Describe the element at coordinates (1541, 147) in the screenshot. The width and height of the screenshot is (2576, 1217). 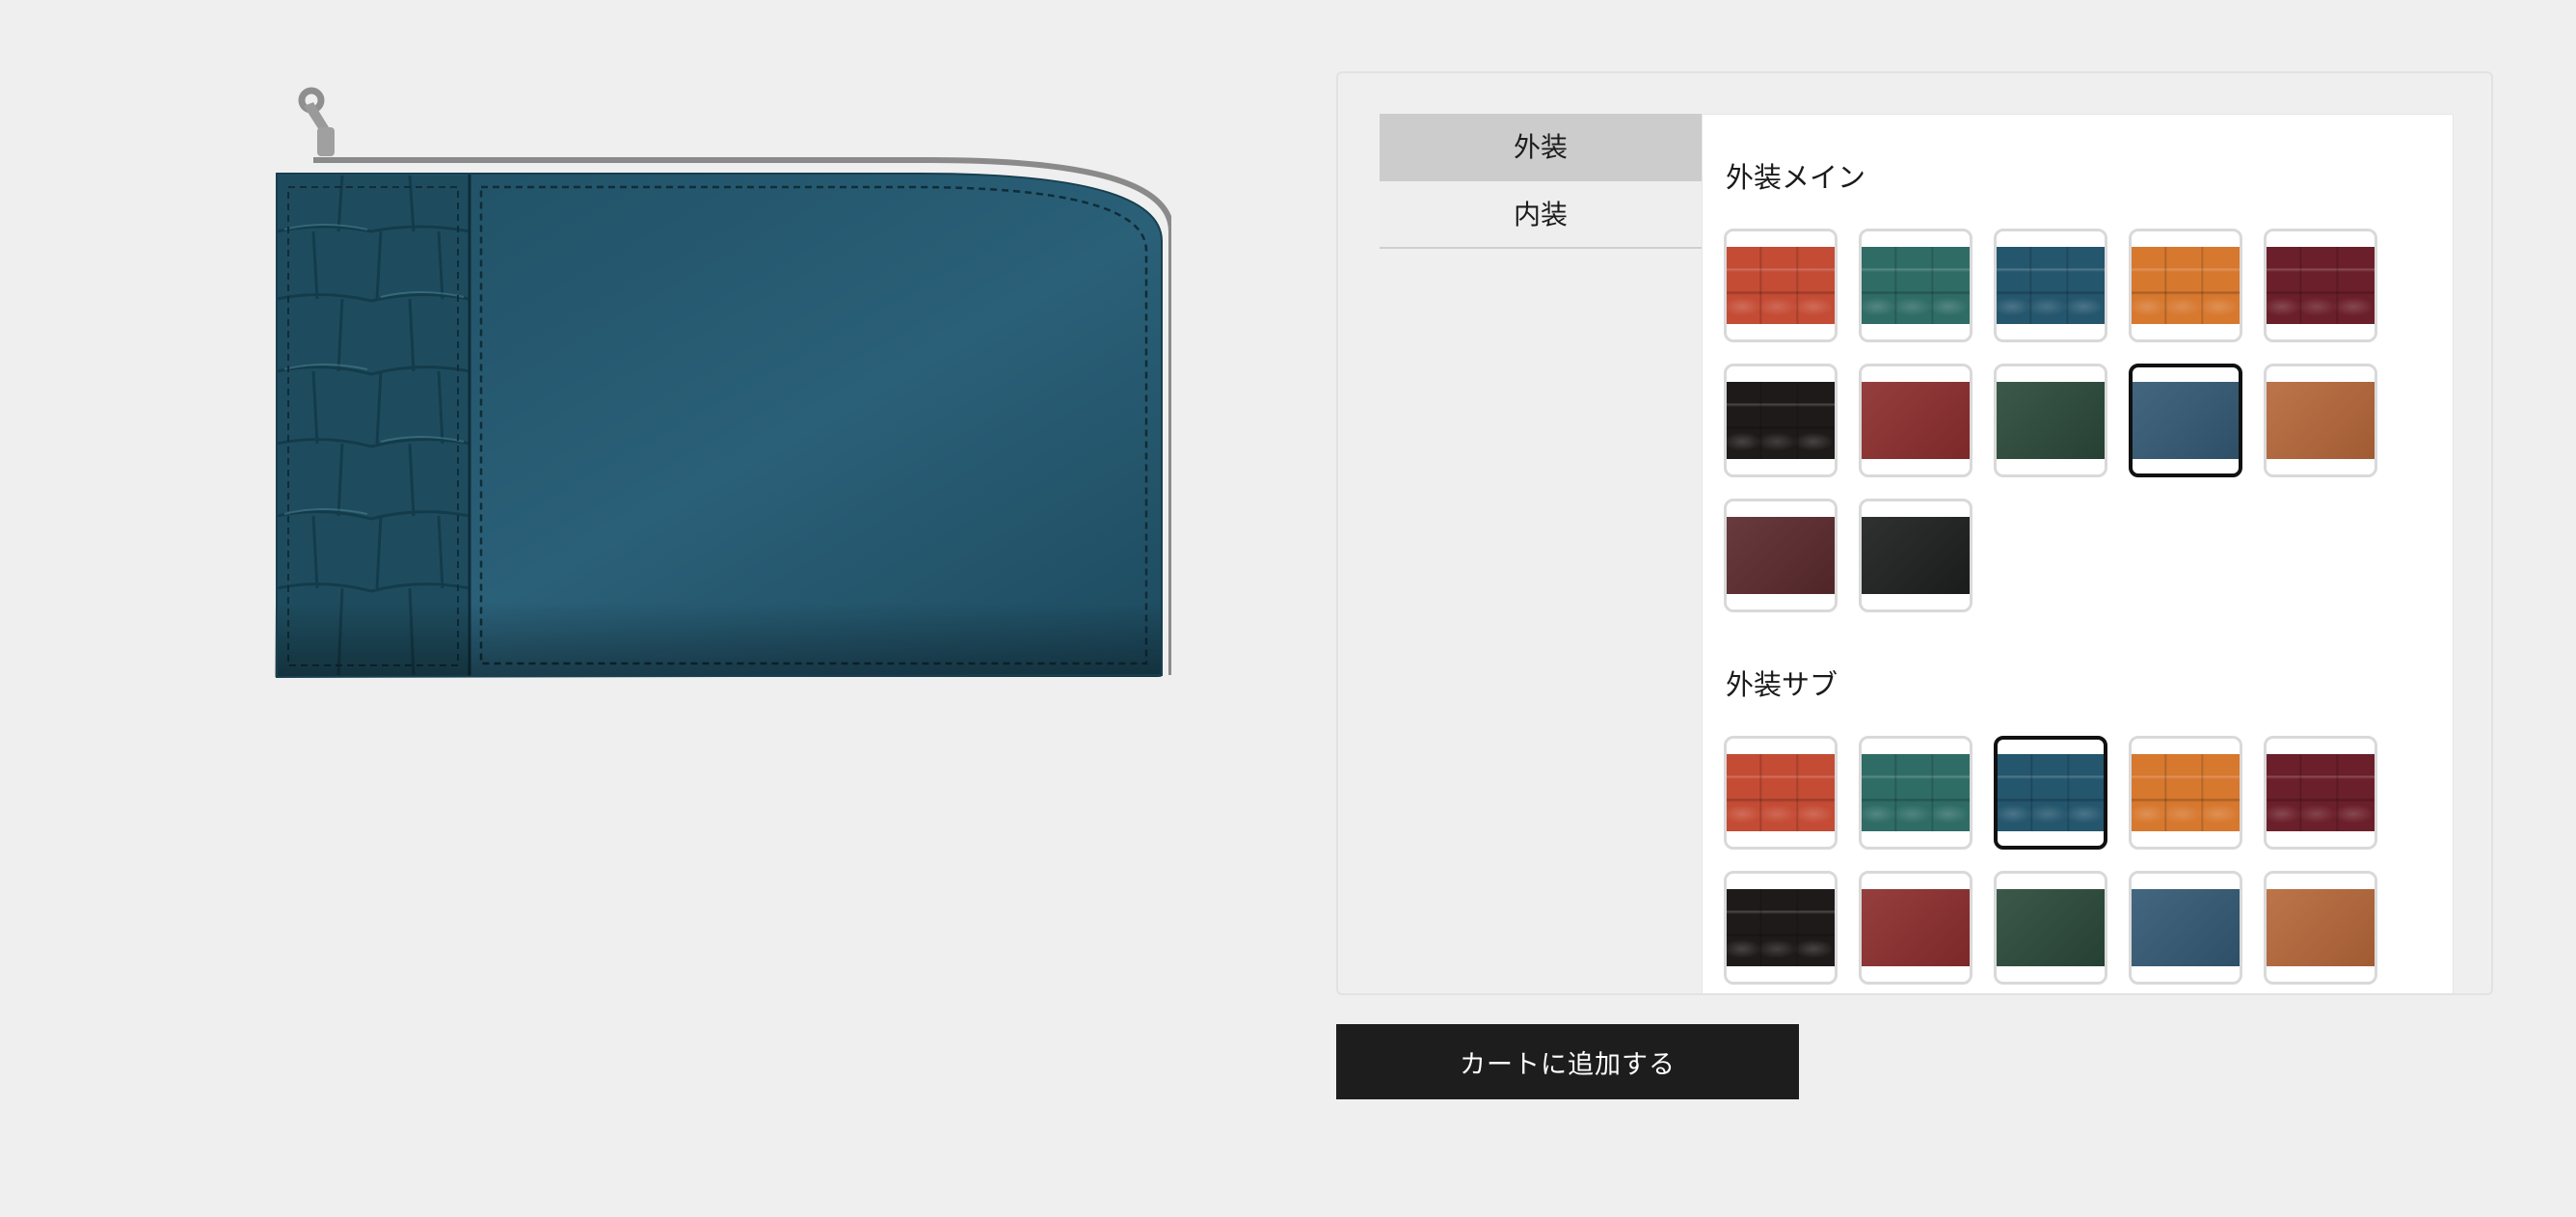
I see `tab-exterior: 外装` at that location.